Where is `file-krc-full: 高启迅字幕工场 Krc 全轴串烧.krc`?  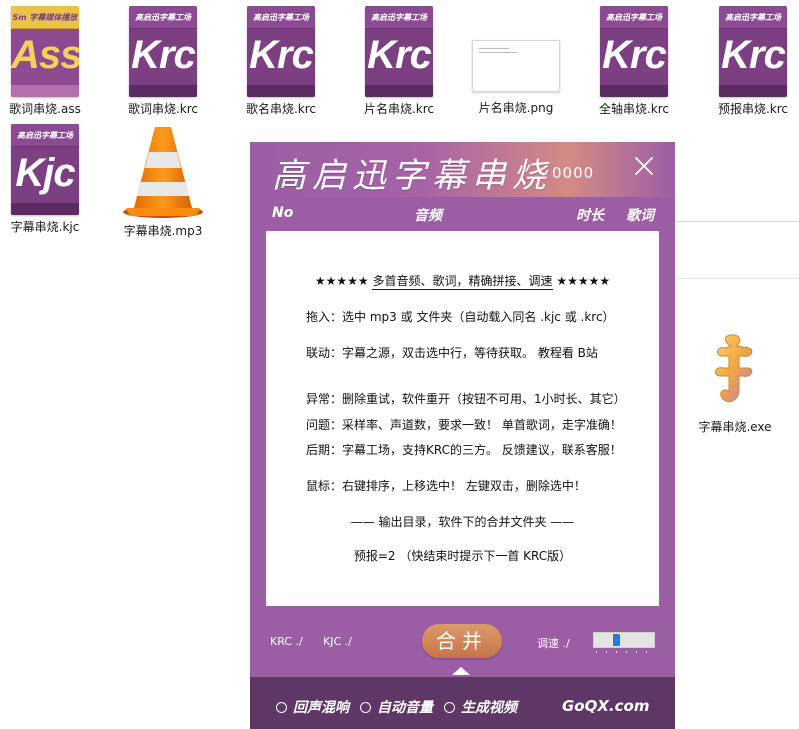
file-krc-full: 高启迅字幕工场 Krc 全轴串烧.krc is located at coordinates (634, 61).